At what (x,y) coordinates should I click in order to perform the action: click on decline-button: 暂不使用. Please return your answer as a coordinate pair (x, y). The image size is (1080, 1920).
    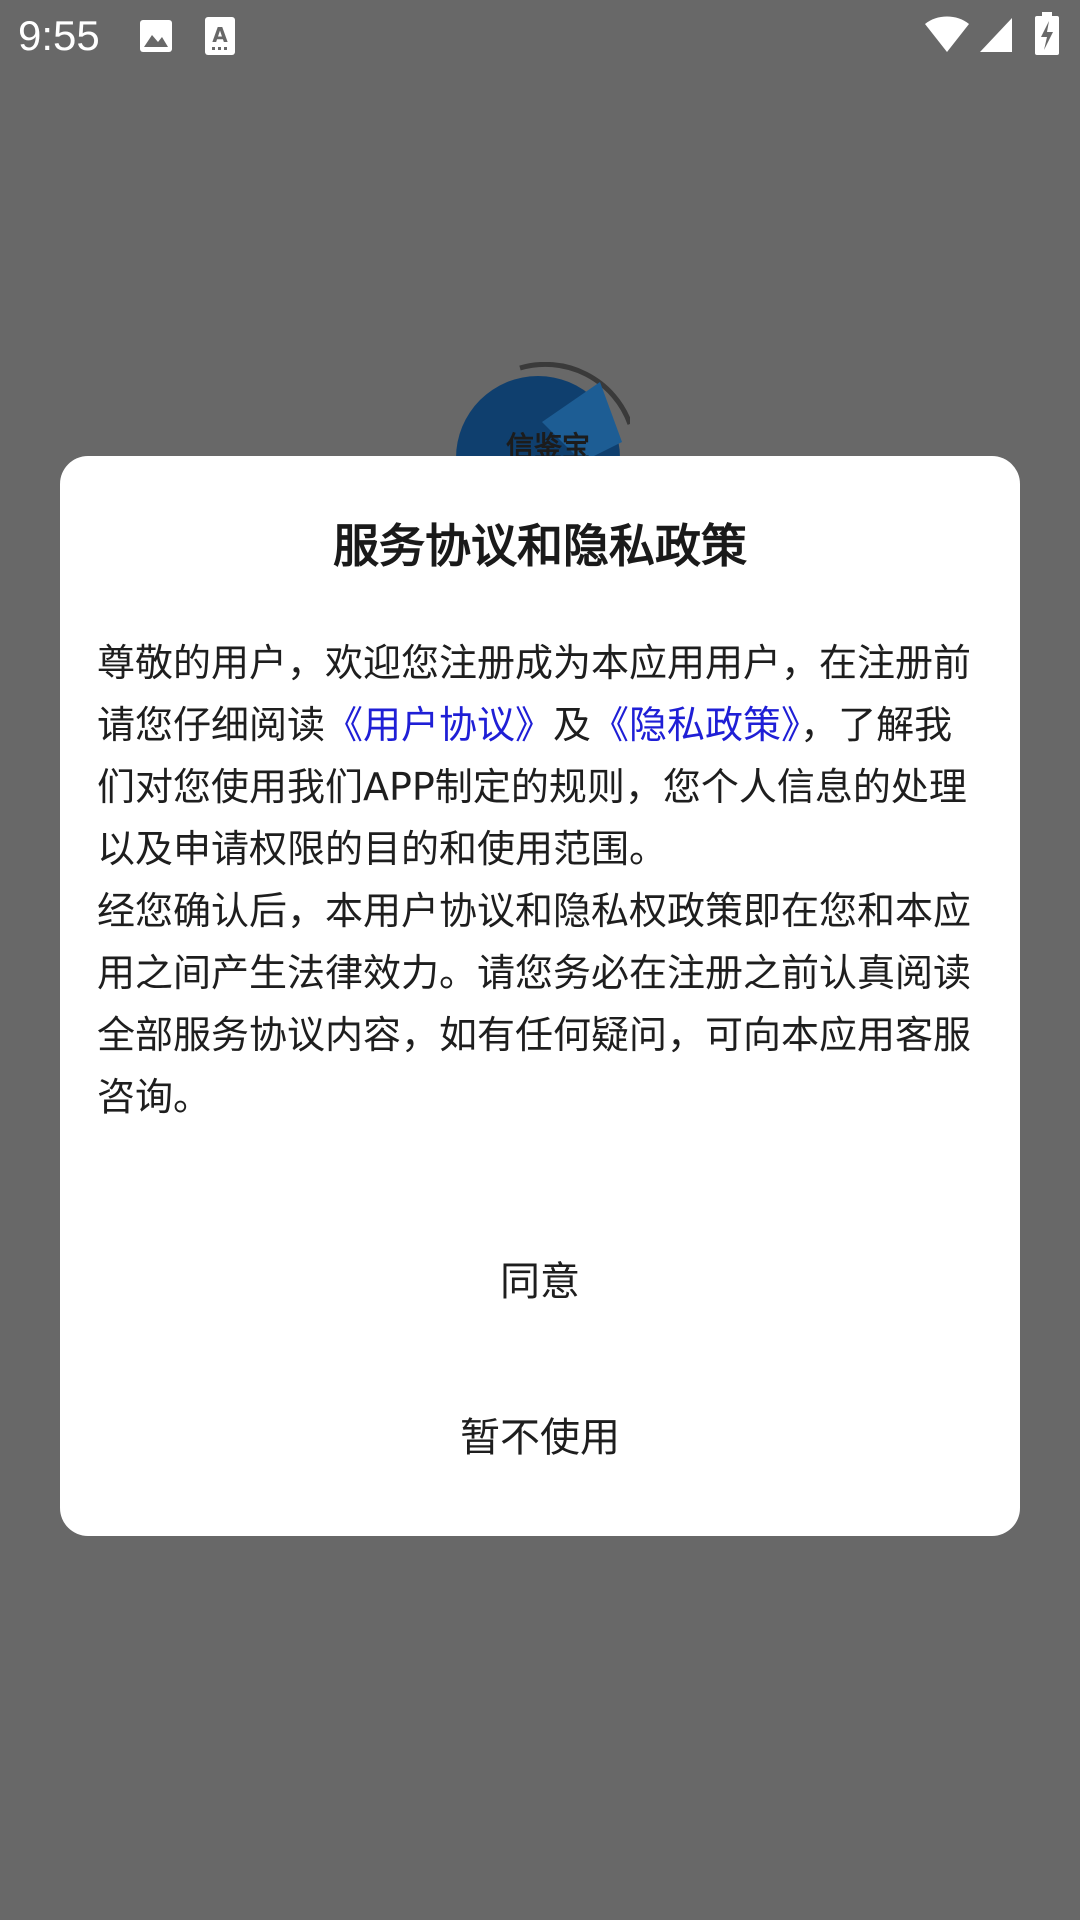
    Looking at the image, I should click on (540, 1434).